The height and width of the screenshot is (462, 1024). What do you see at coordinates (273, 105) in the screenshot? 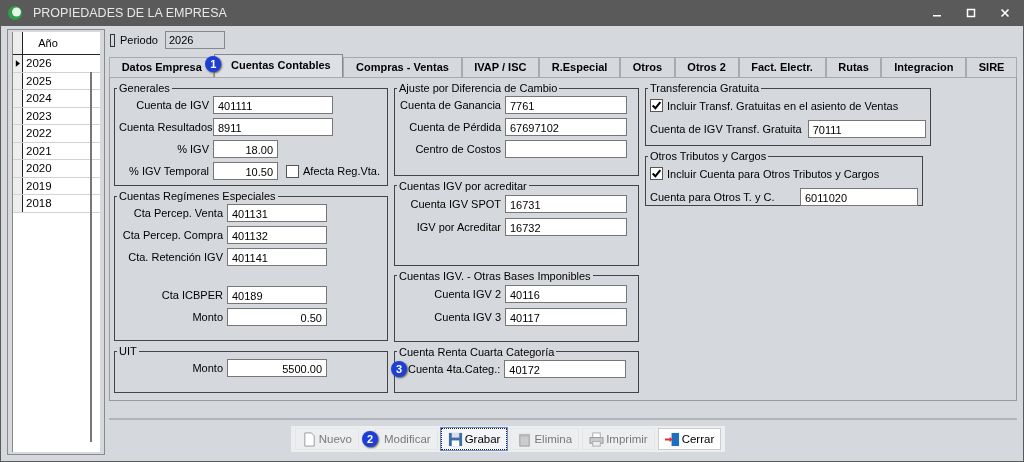
I see `input-field: 401111` at bounding box center [273, 105].